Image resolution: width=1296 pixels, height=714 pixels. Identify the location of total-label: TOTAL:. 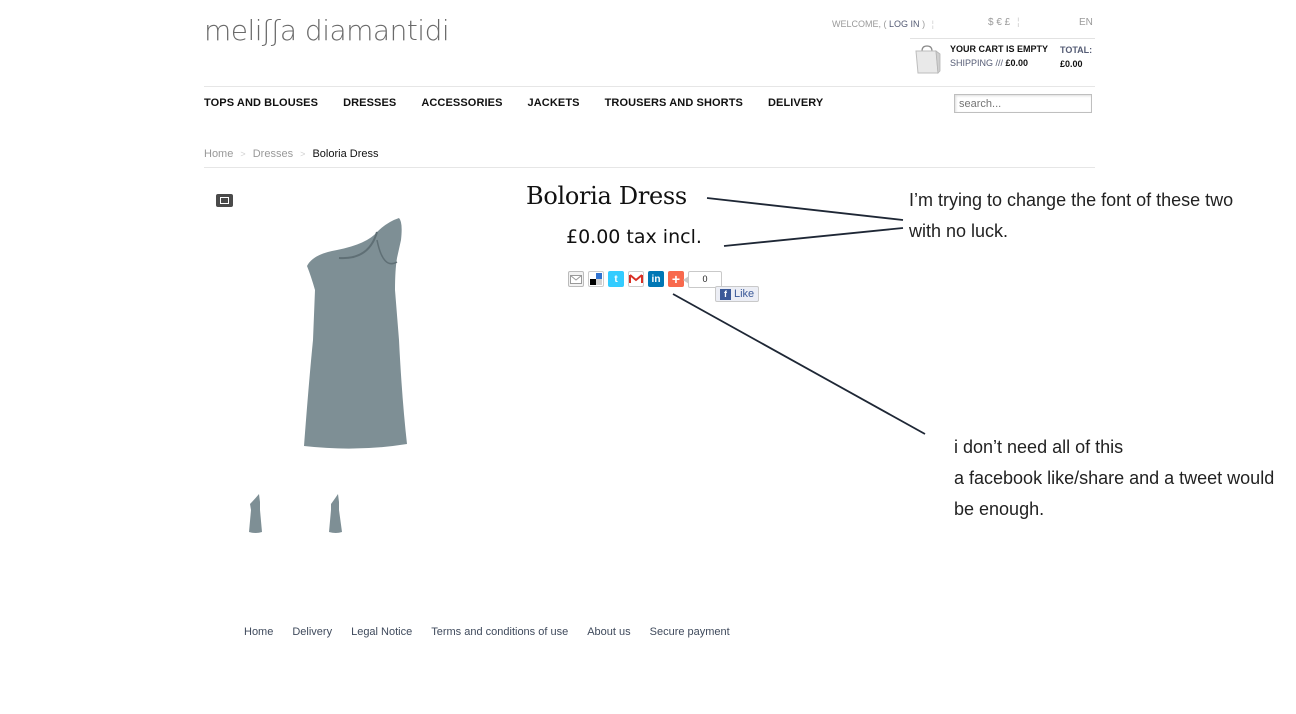
(1076, 50).